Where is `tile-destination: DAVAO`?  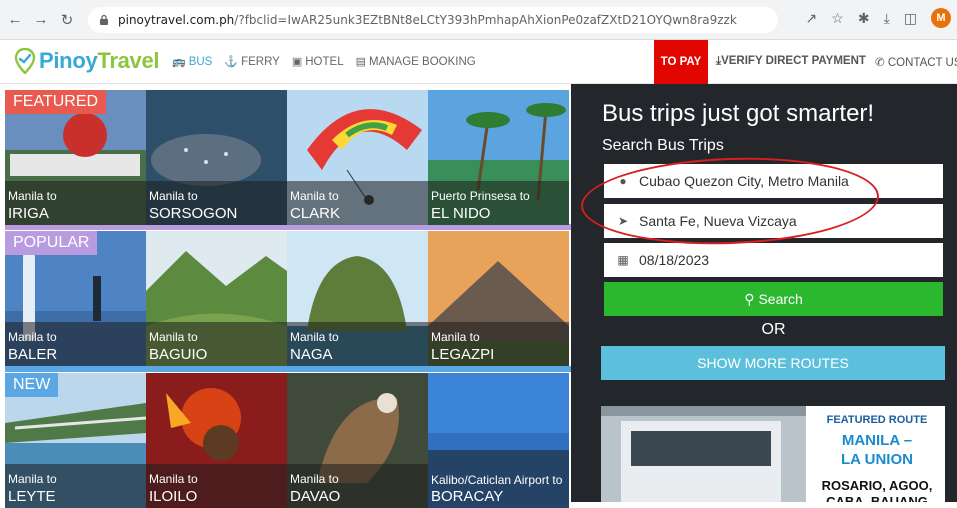
tile-destination: DAVAO is located at coordinates (315, 496).